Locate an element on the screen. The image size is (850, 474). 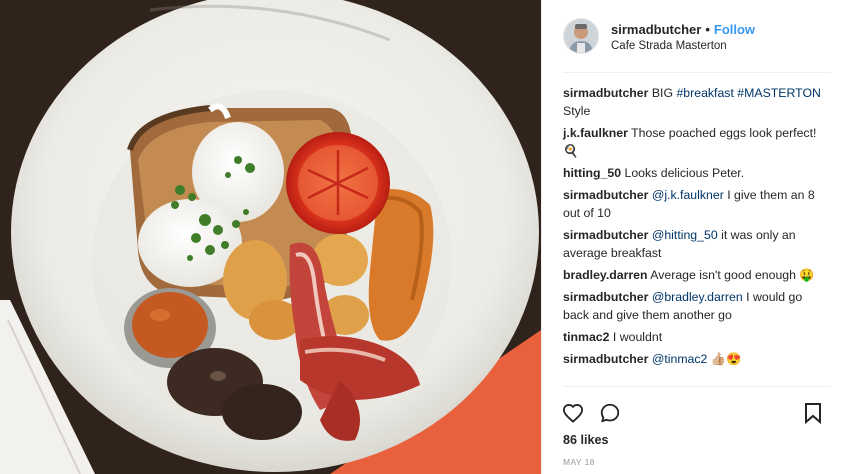
header-divider is located at coordinates (697, 72).